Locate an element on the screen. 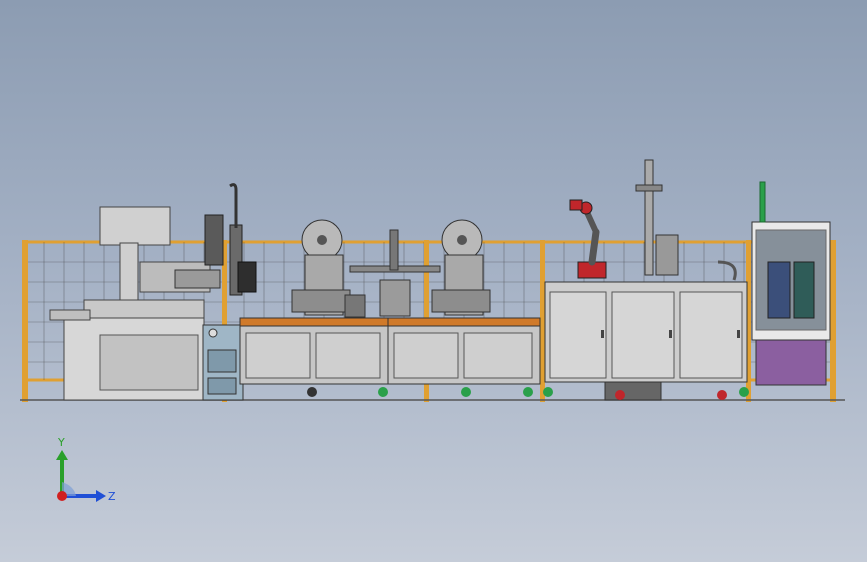 This screenshot has height=562, width=867. z-axis-label: Z is located at coordinates (112, 496).